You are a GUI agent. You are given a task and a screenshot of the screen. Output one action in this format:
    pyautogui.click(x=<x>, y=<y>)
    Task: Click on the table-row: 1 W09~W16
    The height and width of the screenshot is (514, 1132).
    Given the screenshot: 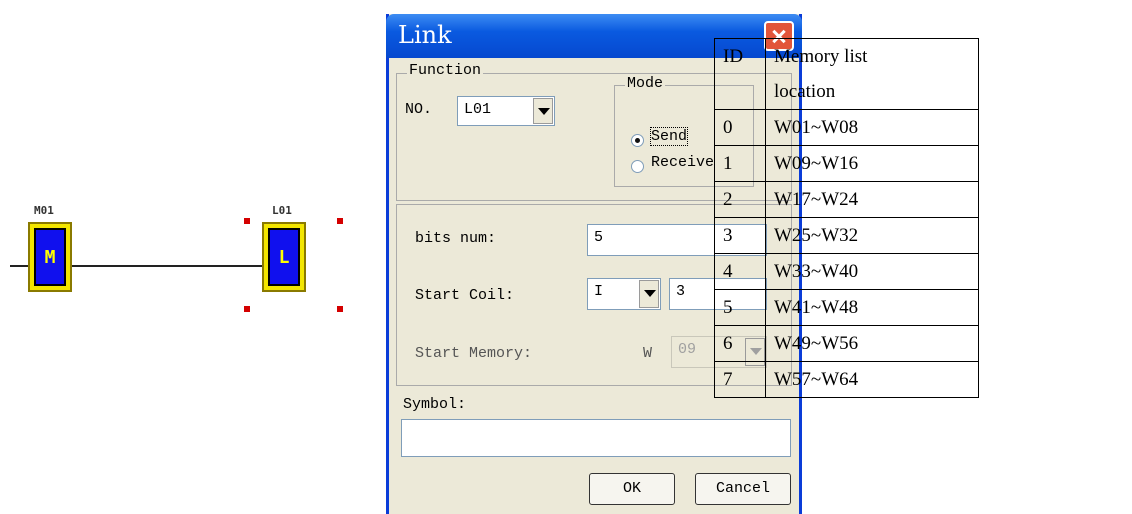 What is the action you would take?
    pyautogui.click(x=846, y=163)
    